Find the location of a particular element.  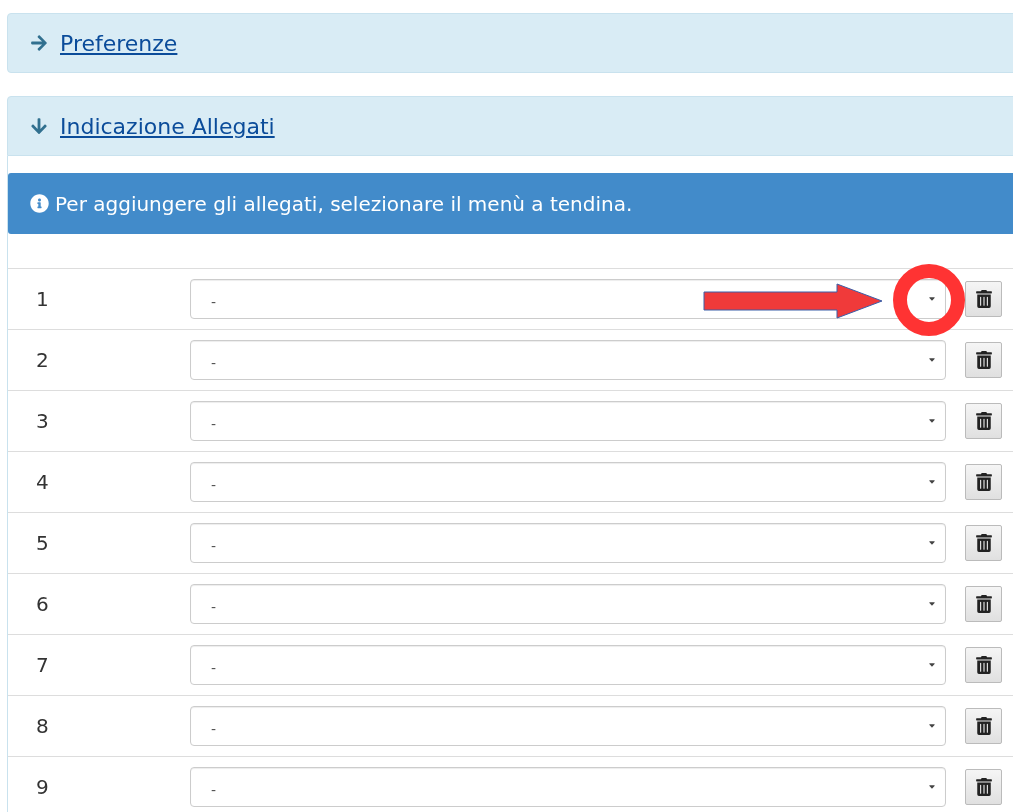

panel-title-link: Preferenze is located at coordinates (119, 43).